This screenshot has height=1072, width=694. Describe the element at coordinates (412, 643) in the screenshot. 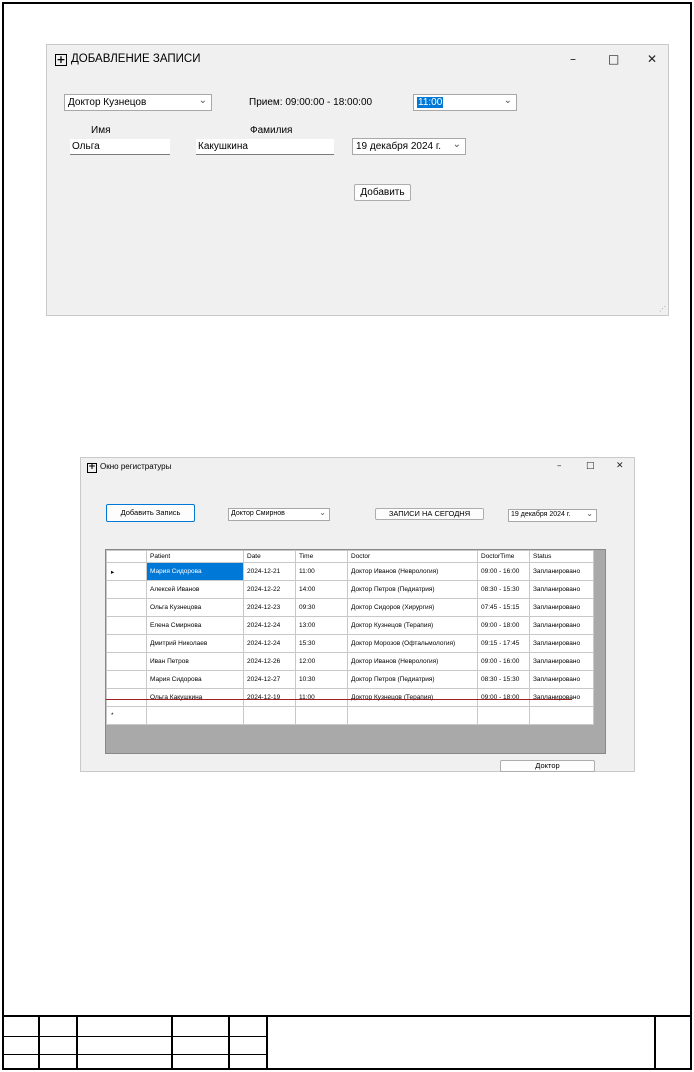

I see `table-cell: Доктор Морозов (Офтальмология)` at that location.